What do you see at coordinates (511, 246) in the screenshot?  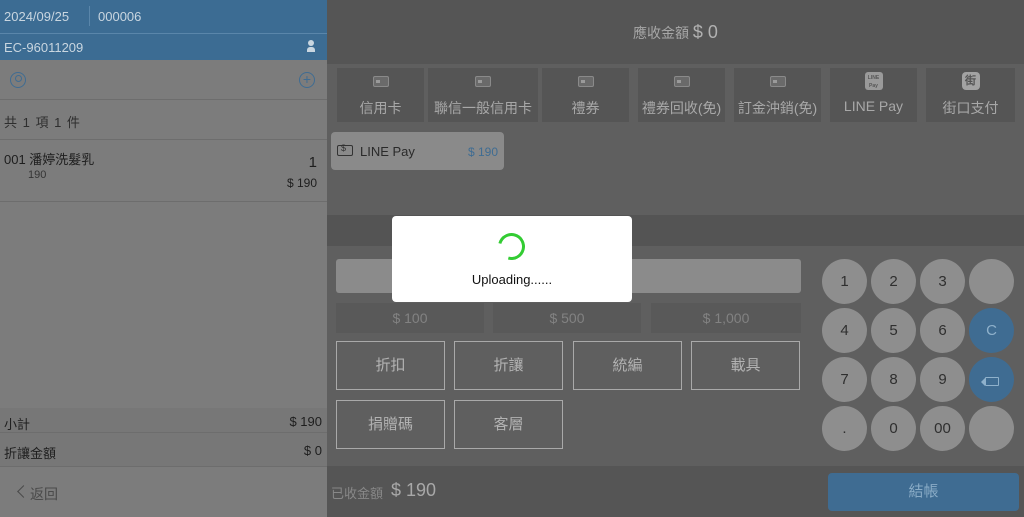 I see `loading-spinner-icon` at bounding box center [511, 246].